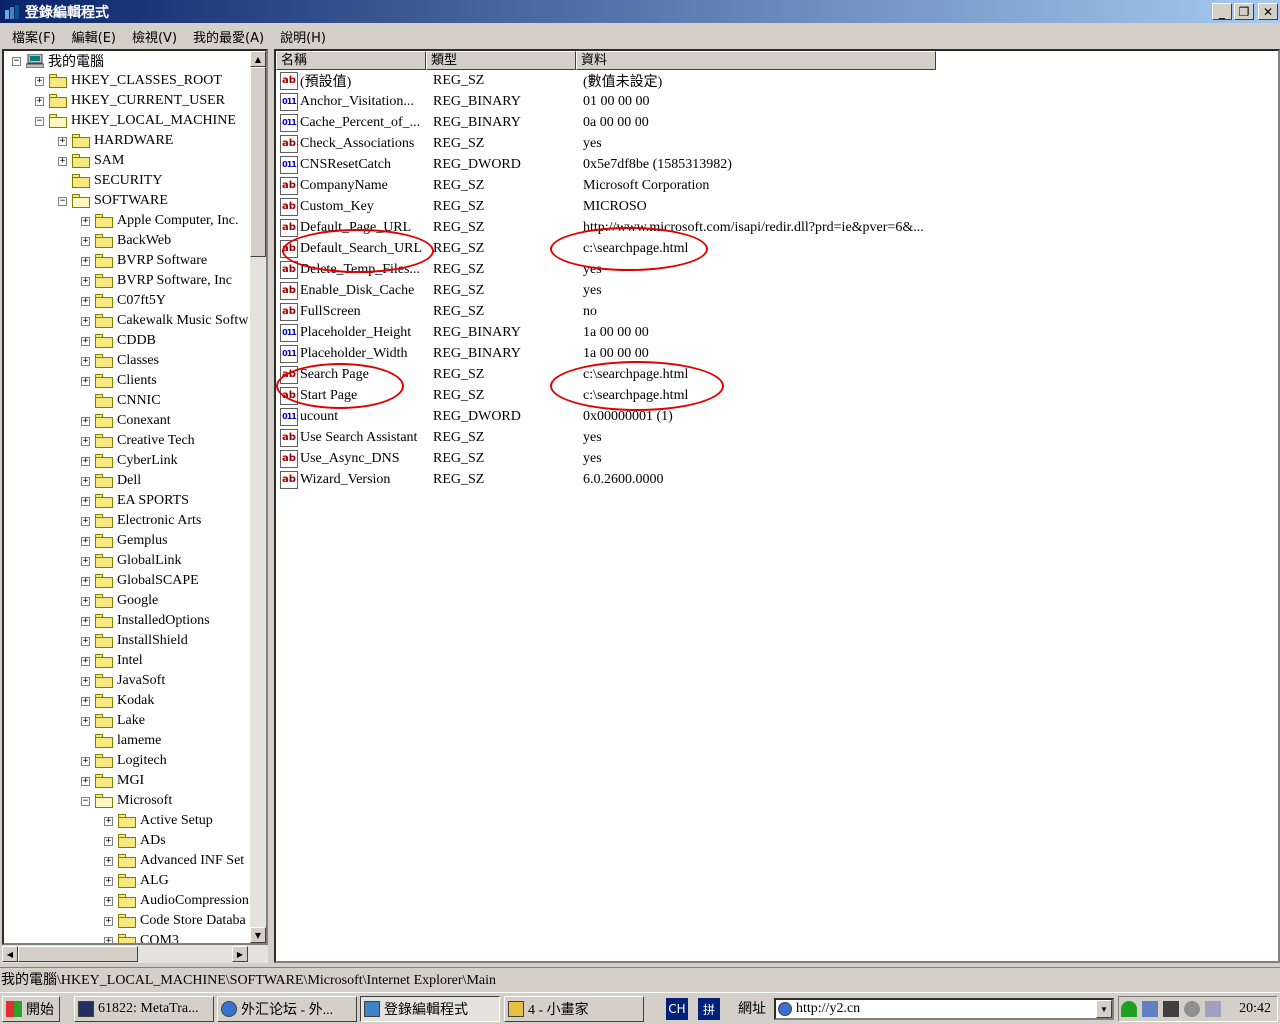 The width and height of the screenshot is (1280, 1024). I want to click on tree-item: + HKEY_CURRENT_USER, so click(130, 101).